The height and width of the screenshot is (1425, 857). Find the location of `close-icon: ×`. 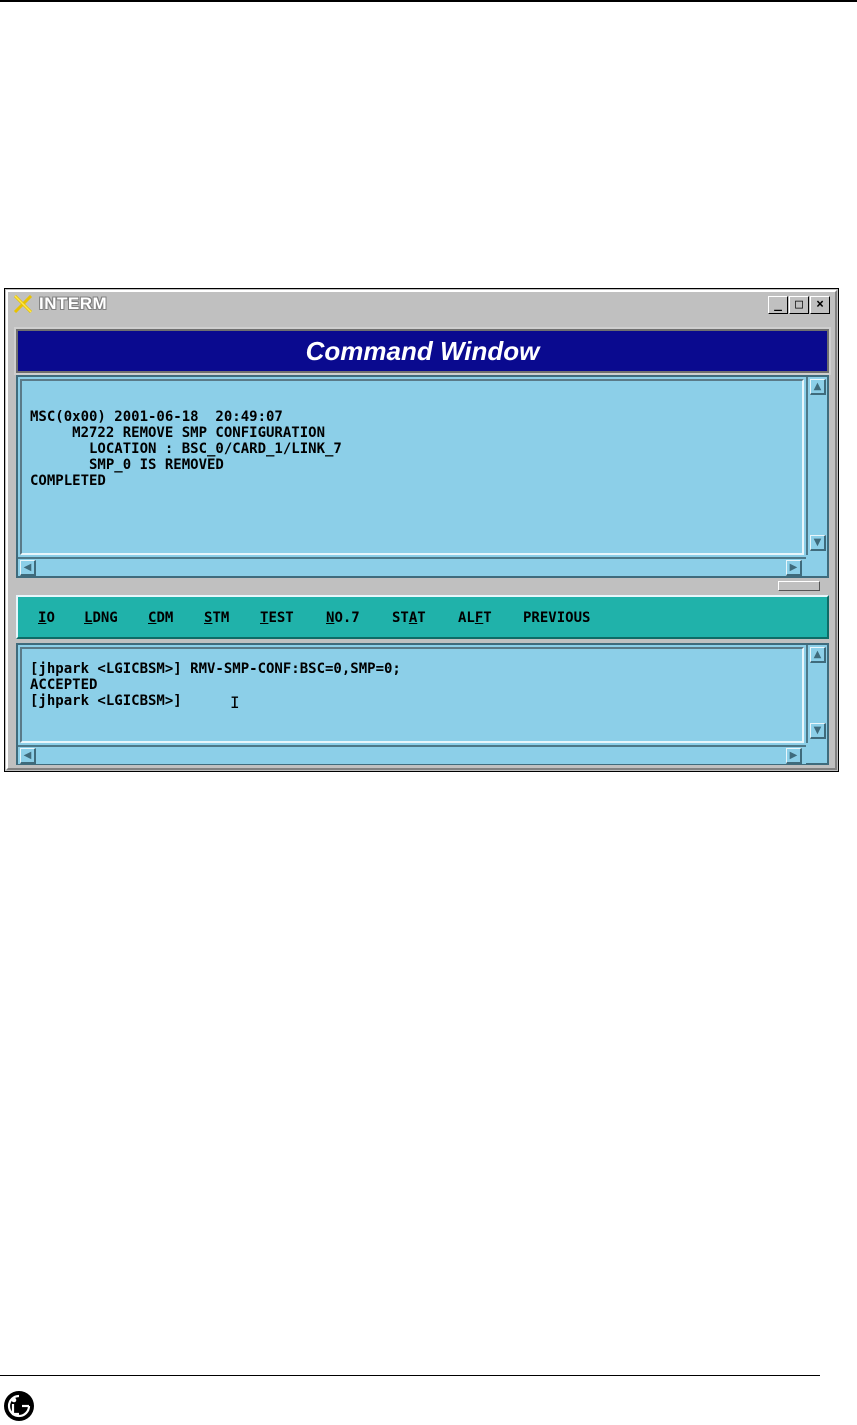

close-icon: × is located at coordinates (820, 304).